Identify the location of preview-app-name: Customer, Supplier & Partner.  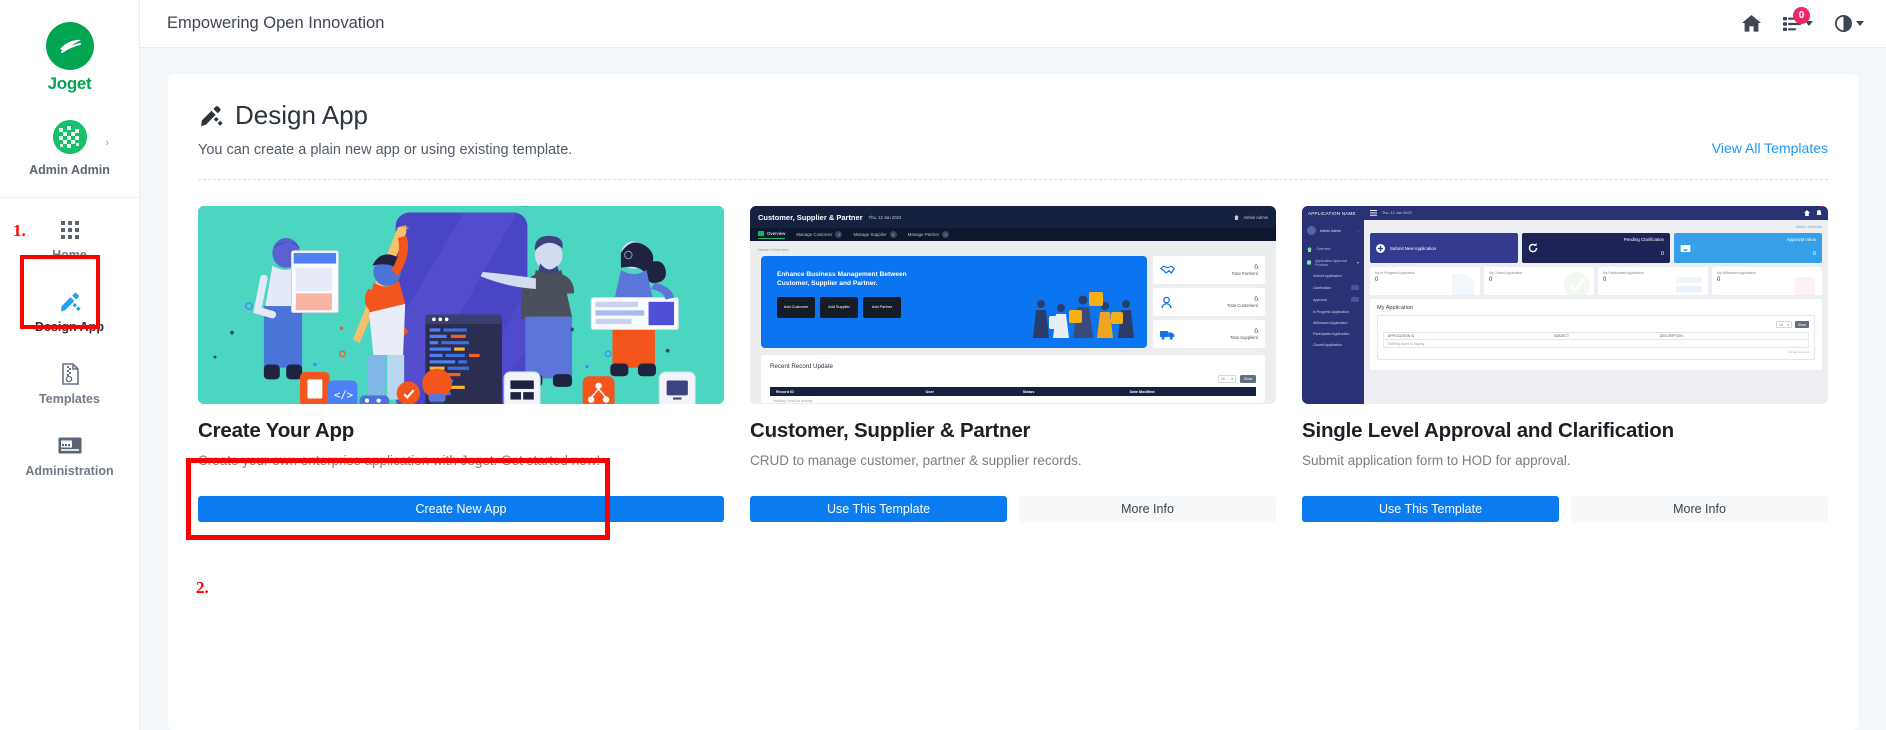
(810, 217).